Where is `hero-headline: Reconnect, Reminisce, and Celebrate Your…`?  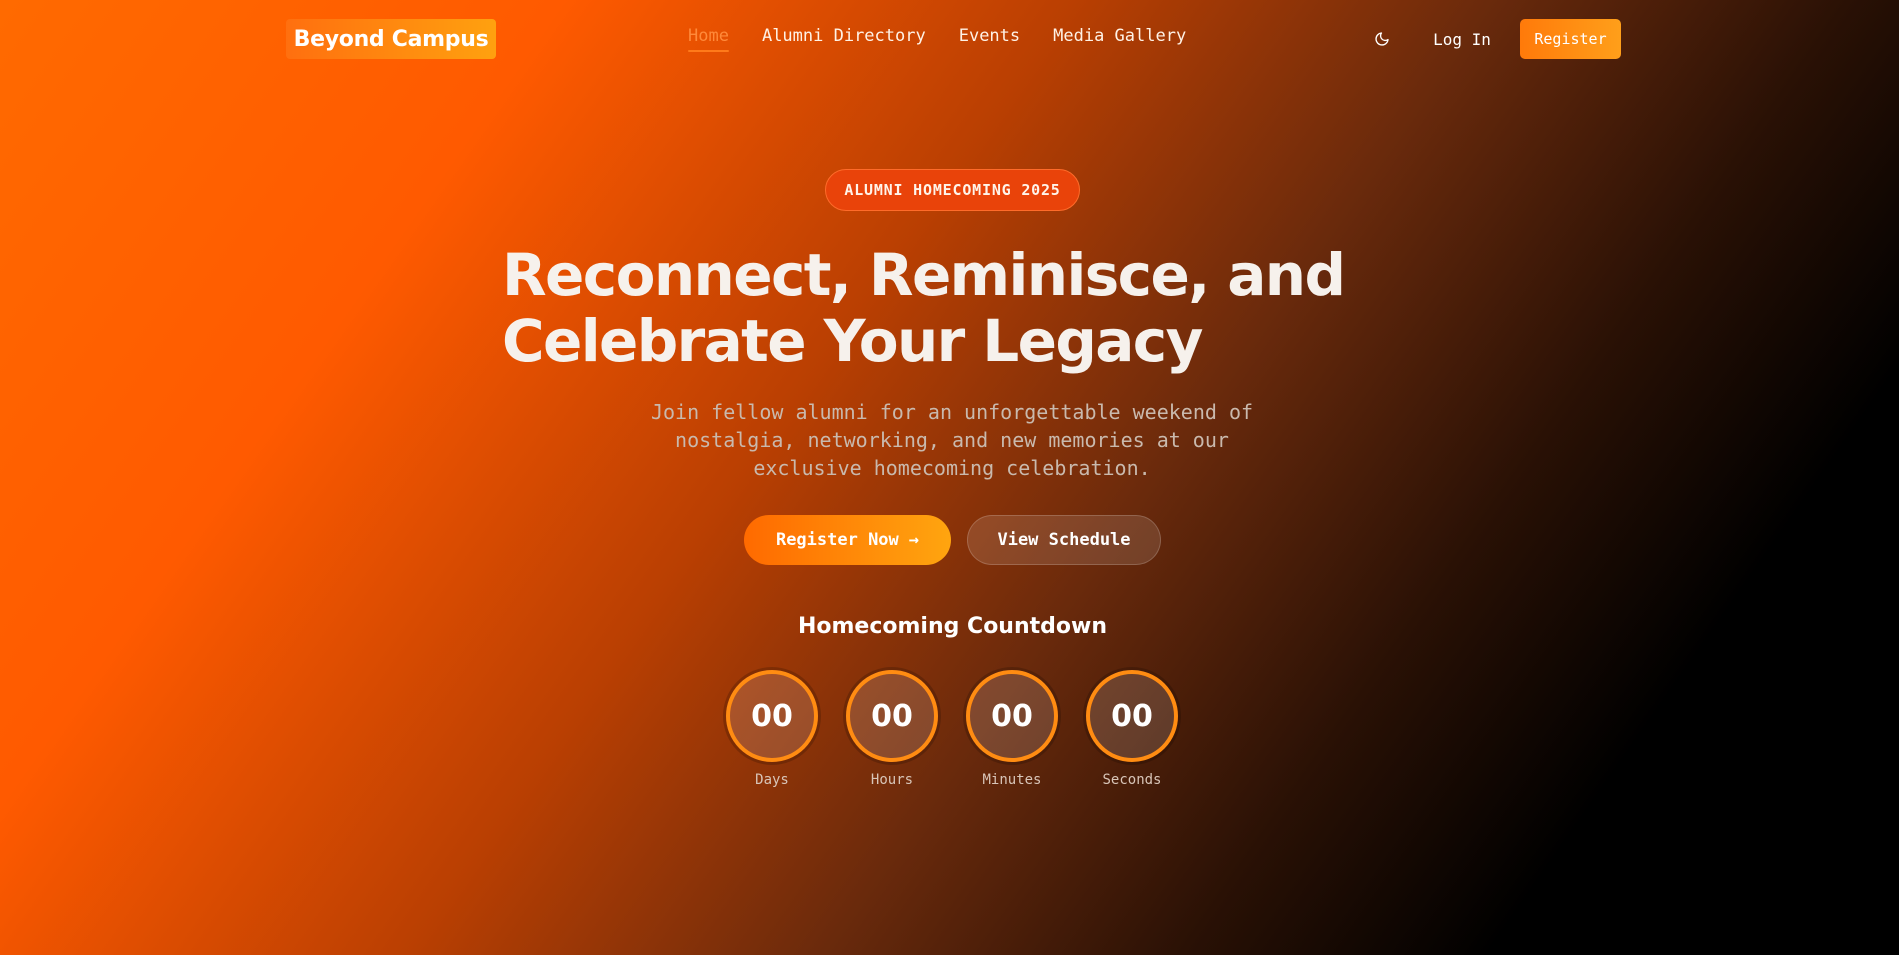 hero-headline: Reconnect, Reminisce, and Celebrate Your… is located at coordinates (952, 308).